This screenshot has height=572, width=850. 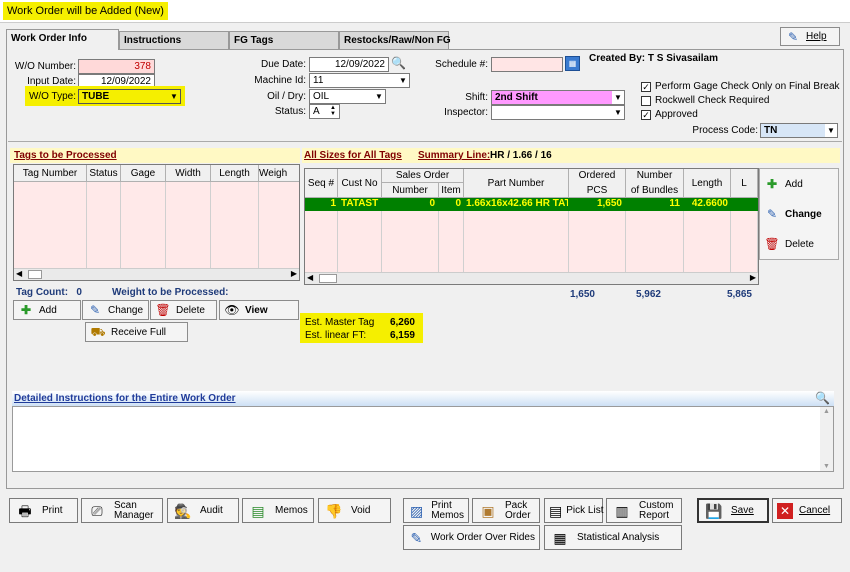 I want to click on tab-restocks: Restocks/Raw/Non FG, so click(x=395, y=40).